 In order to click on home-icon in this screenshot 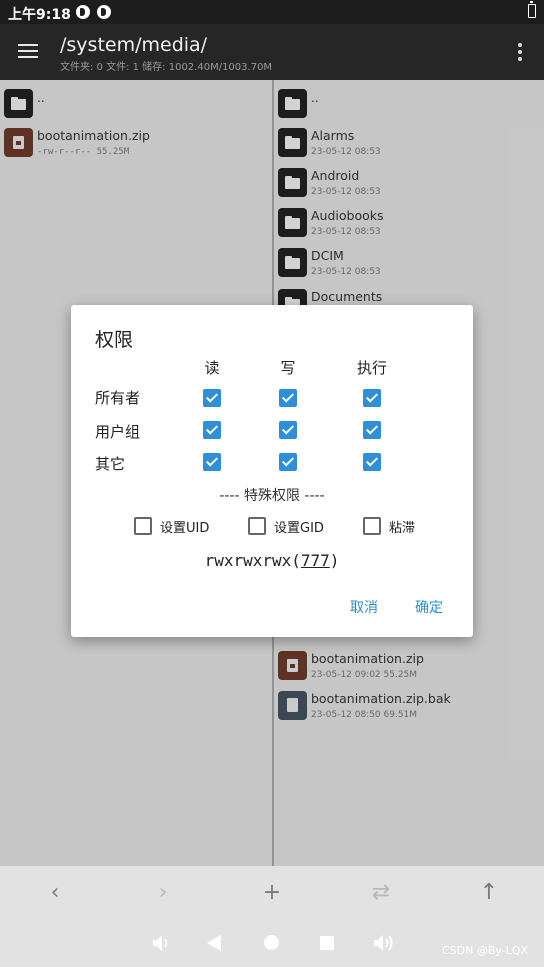, I will do `click(271, 942)`.